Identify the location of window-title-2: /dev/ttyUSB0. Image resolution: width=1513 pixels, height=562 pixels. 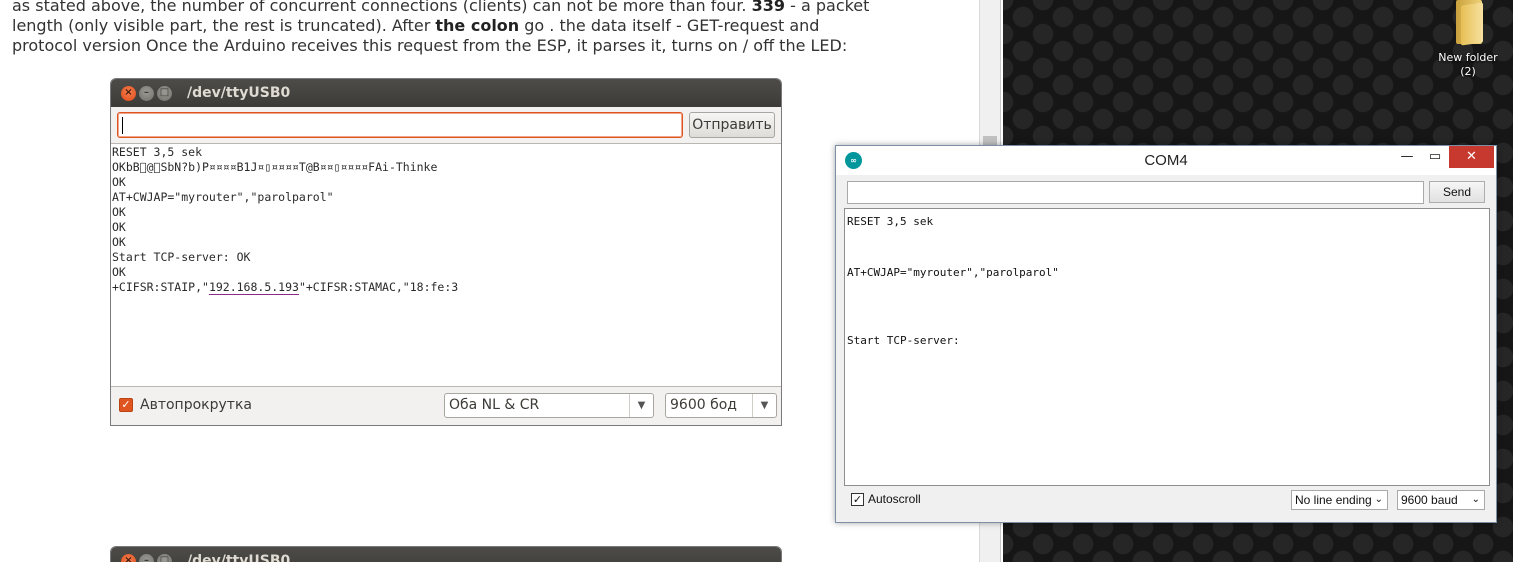
(239, 557).